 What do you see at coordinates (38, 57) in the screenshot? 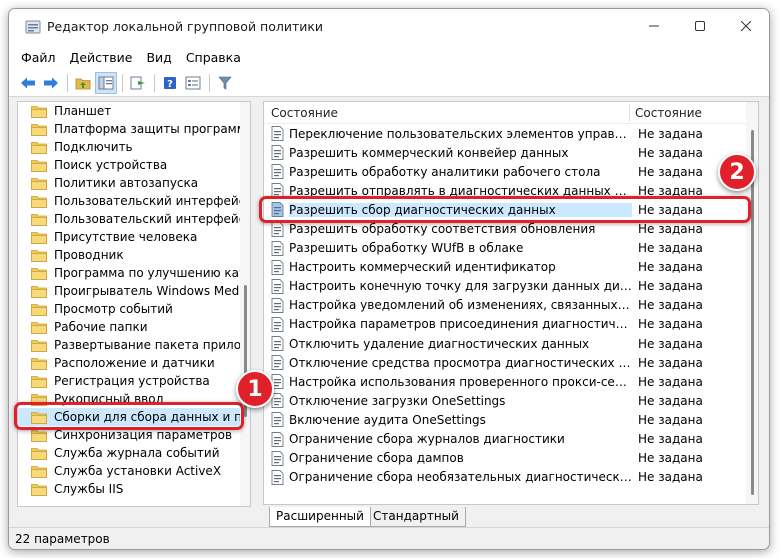
I see `menu-file: Файл` at bounding box center [38, 57].